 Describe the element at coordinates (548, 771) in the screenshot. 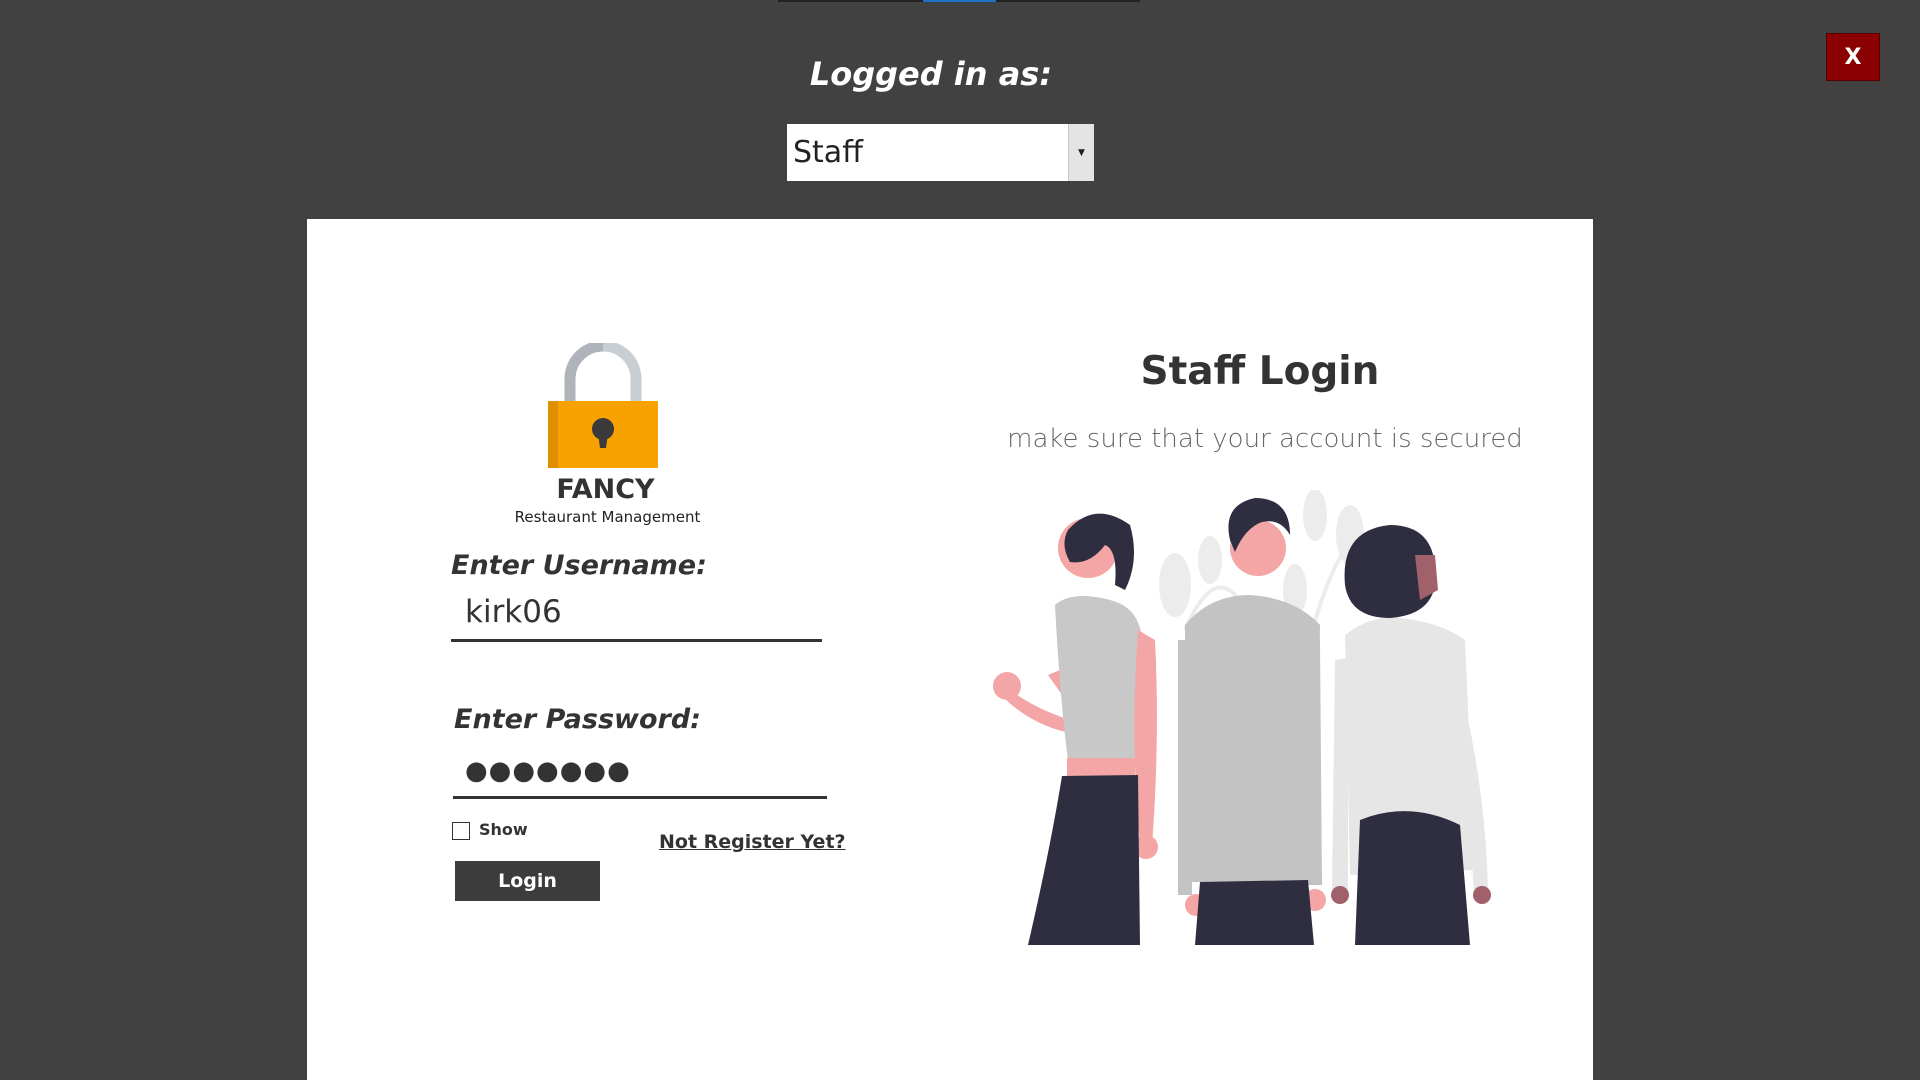

I see `password-mask: ●●●●●●●` at that location.